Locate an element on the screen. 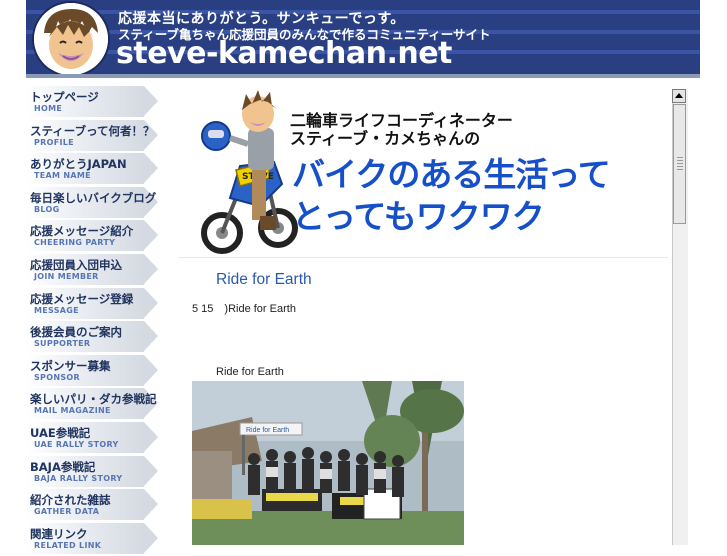  nav-item-label: UAE参戦記 is located at coordinates (60, 432).